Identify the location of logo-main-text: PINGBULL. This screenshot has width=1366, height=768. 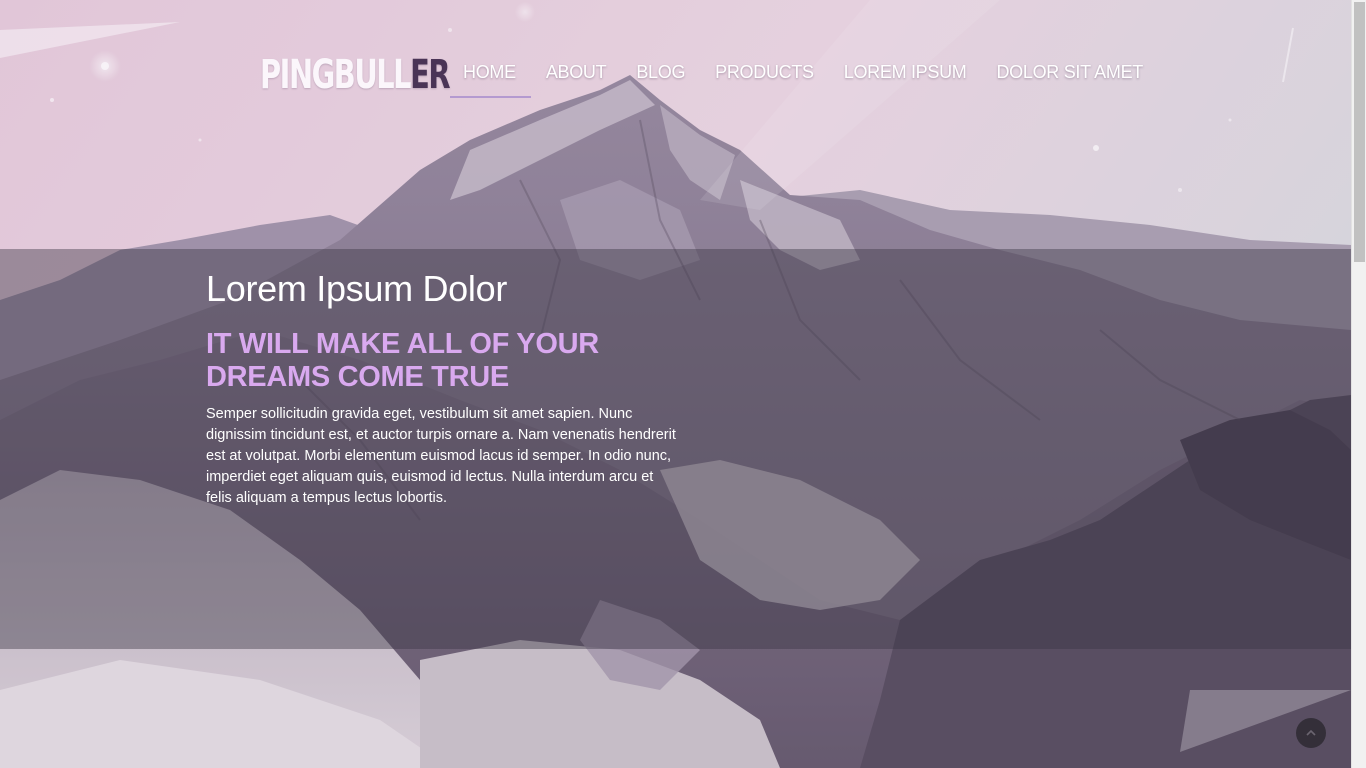
(336, 75).